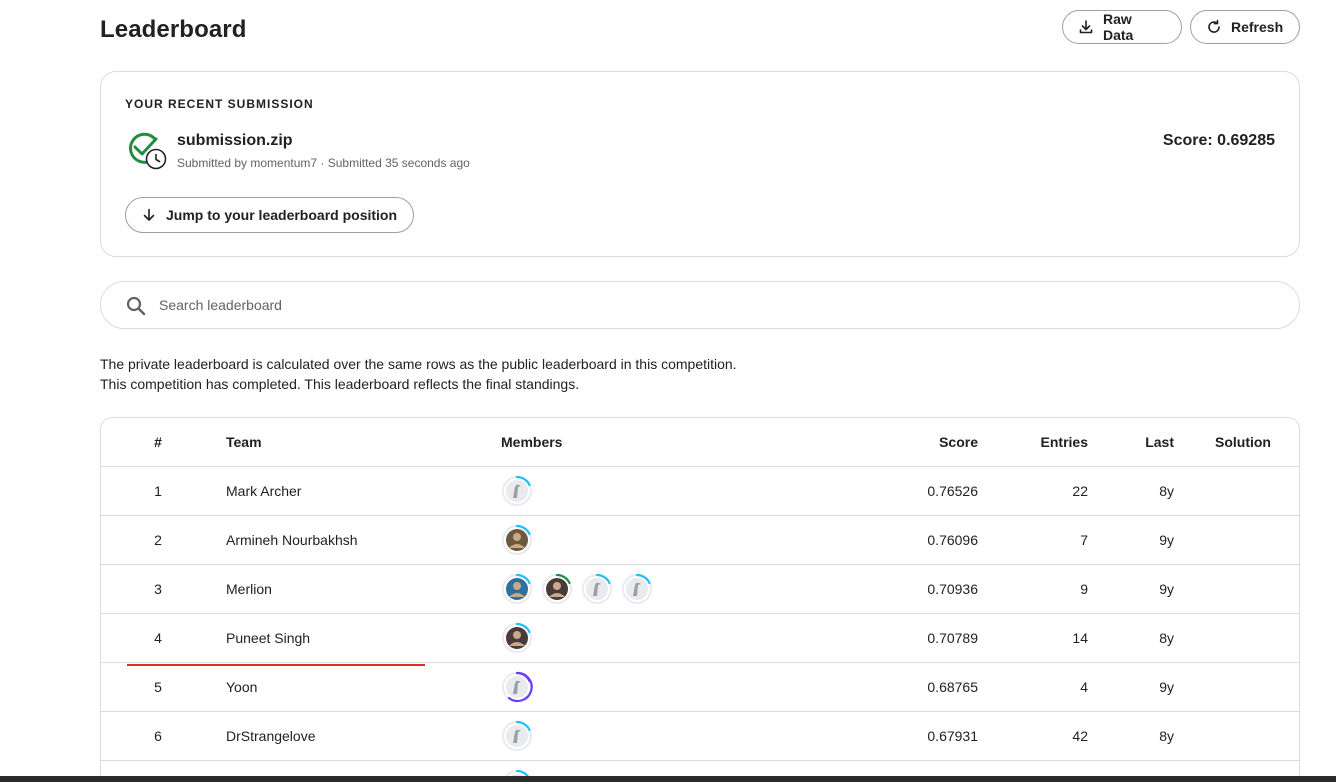  I want to click on medal-cutoff-line, so click(276, 665).